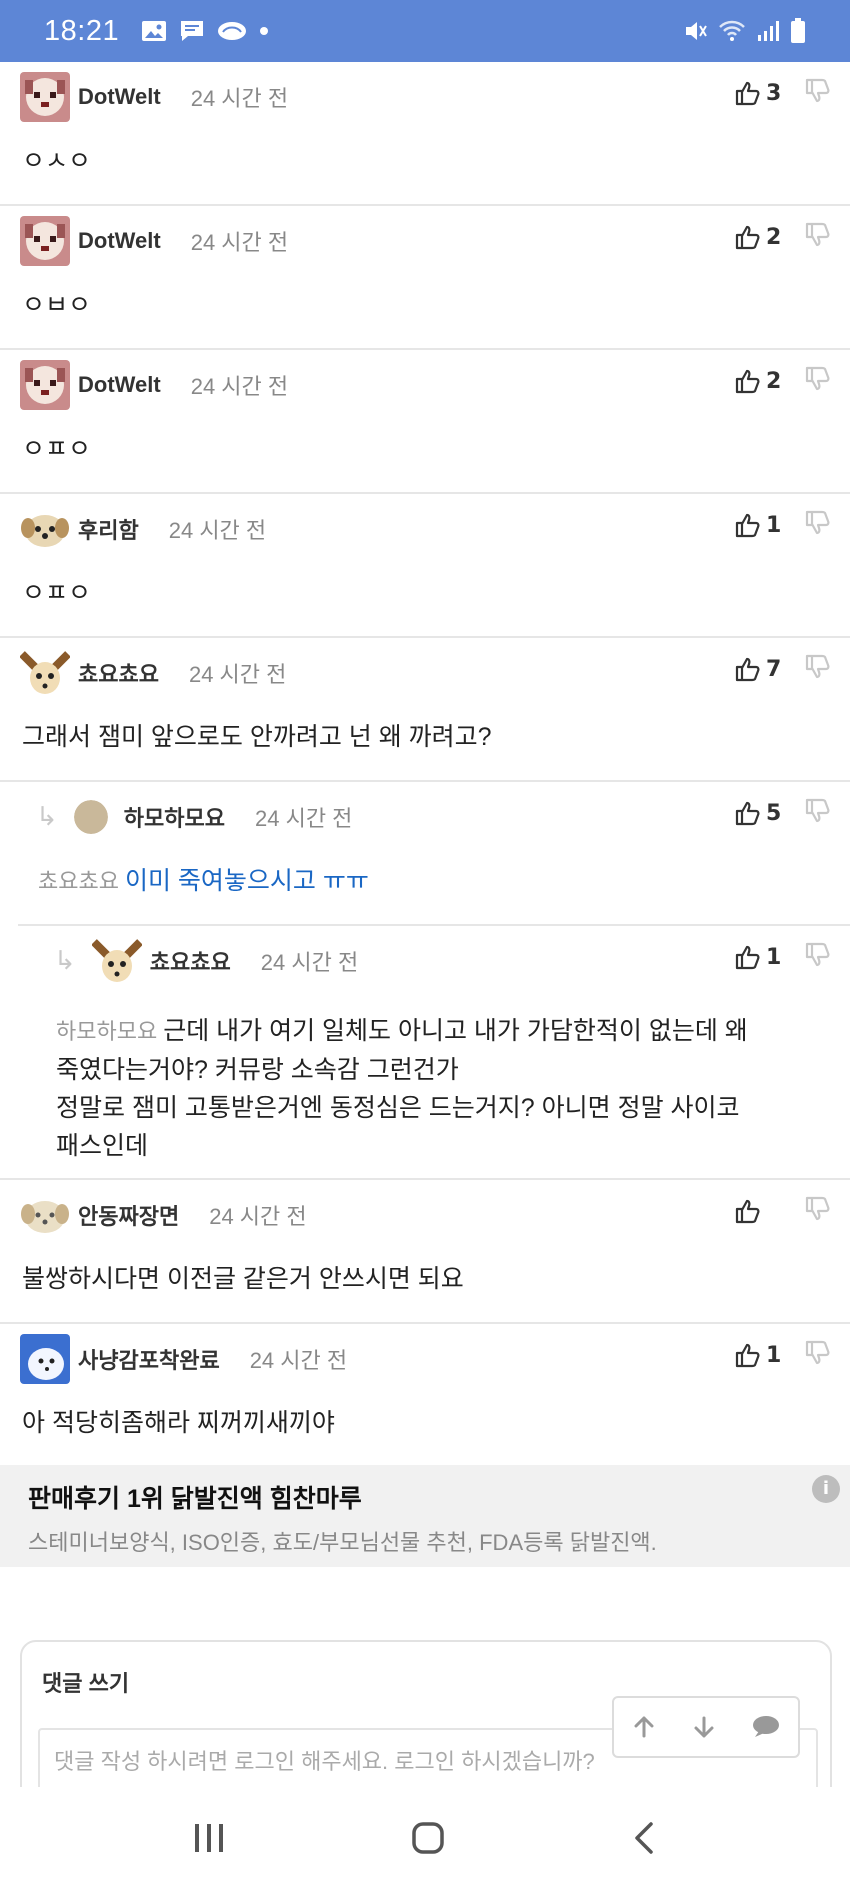  Describe the element at coordinates (154, 31) in the screenshot. I see `image-icon` at that location.